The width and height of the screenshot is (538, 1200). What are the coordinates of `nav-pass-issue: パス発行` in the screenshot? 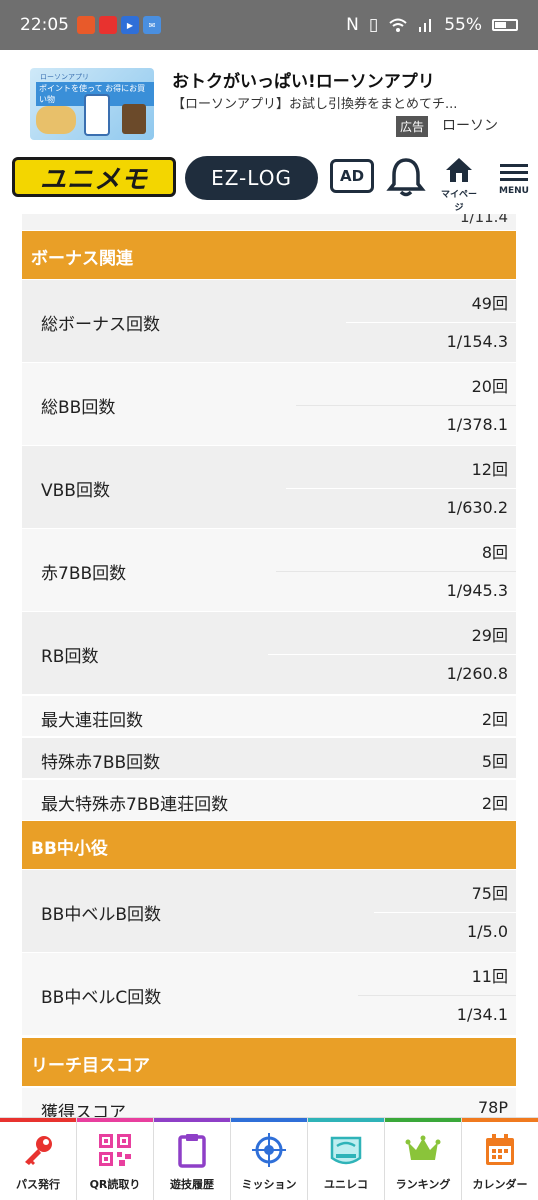 It's located at (38, 1159).